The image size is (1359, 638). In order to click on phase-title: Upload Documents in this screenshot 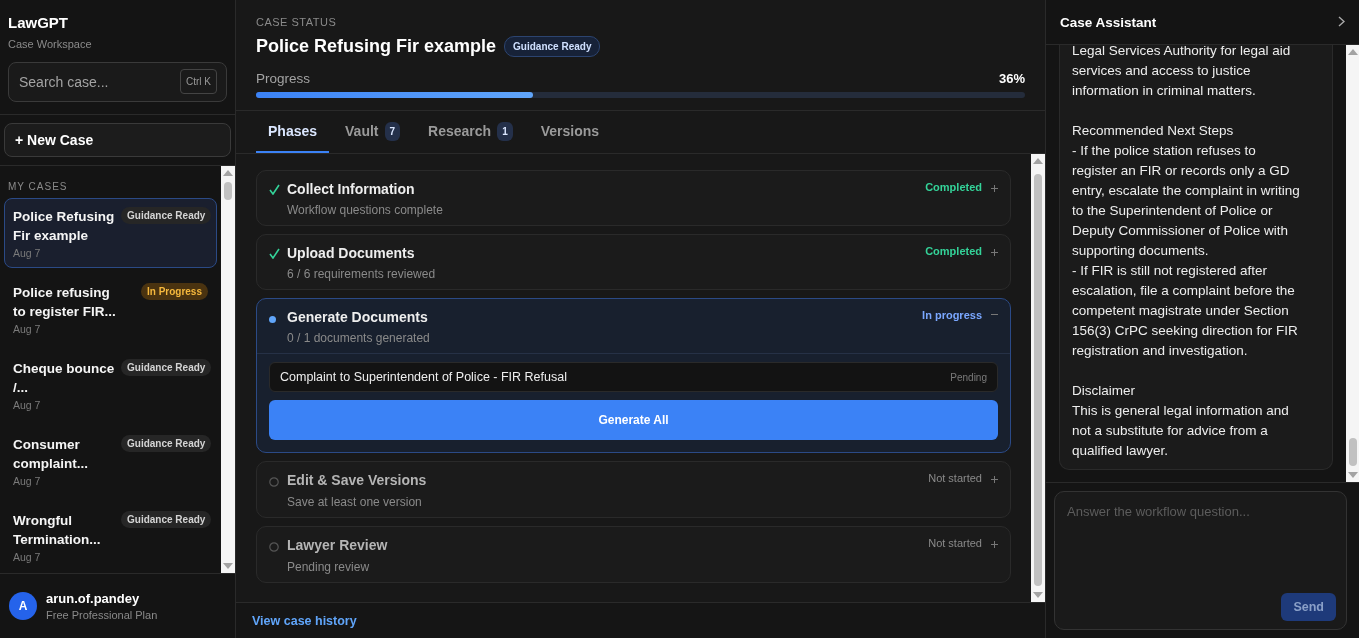, I will do `click(351, 253)`.